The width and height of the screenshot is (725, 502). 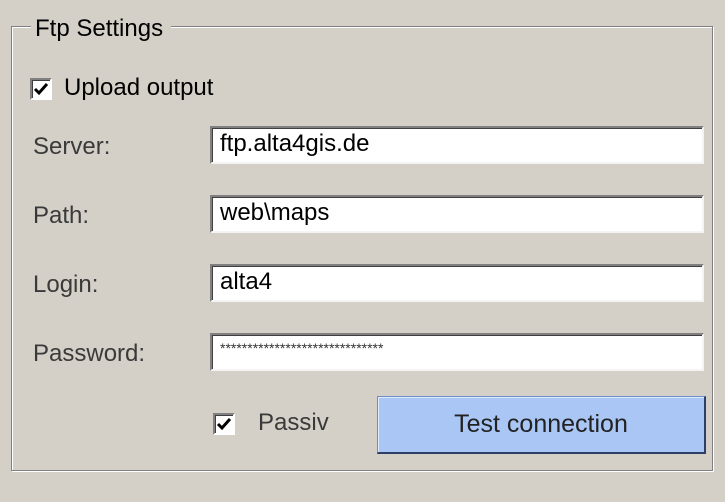 What do you see at coordinates (541, 425) in the screenshot?
I see `test-connection-button: Test connection` at bounding box center [541, 425].